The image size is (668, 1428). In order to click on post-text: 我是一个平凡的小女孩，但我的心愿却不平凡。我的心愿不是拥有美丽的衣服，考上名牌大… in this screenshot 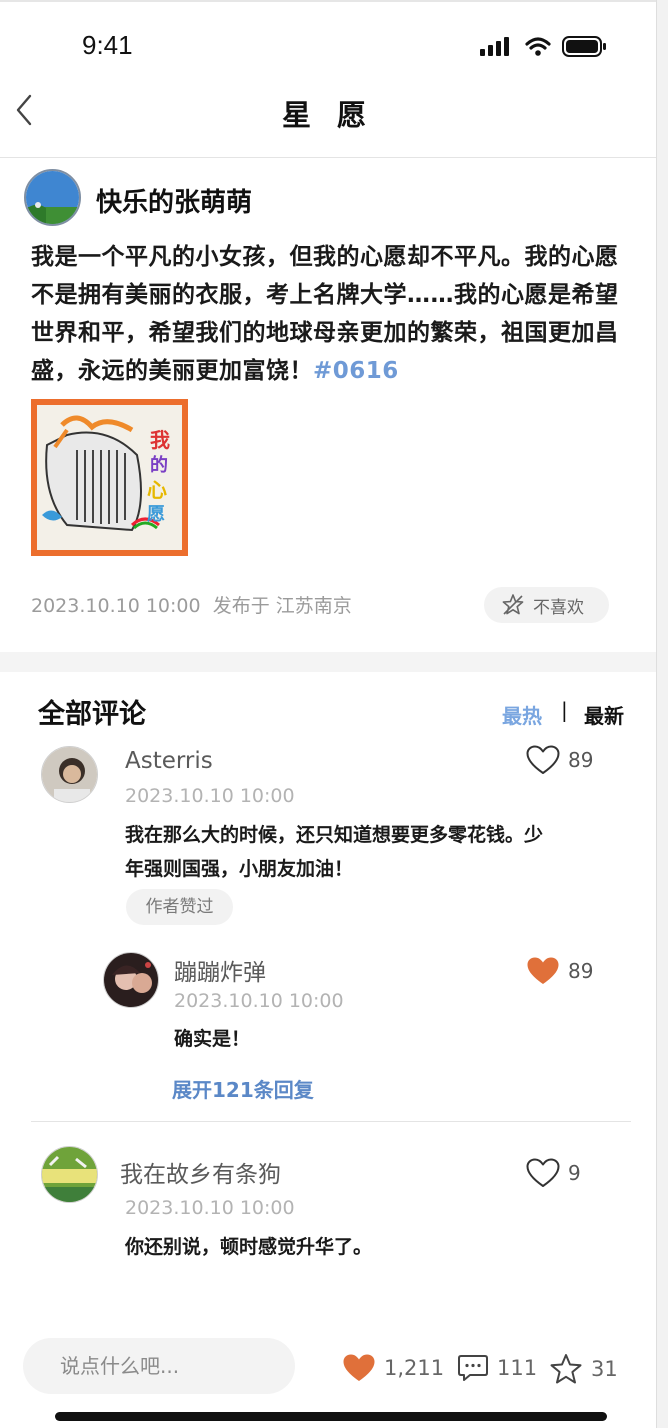, I will do `click(331, 314)`.